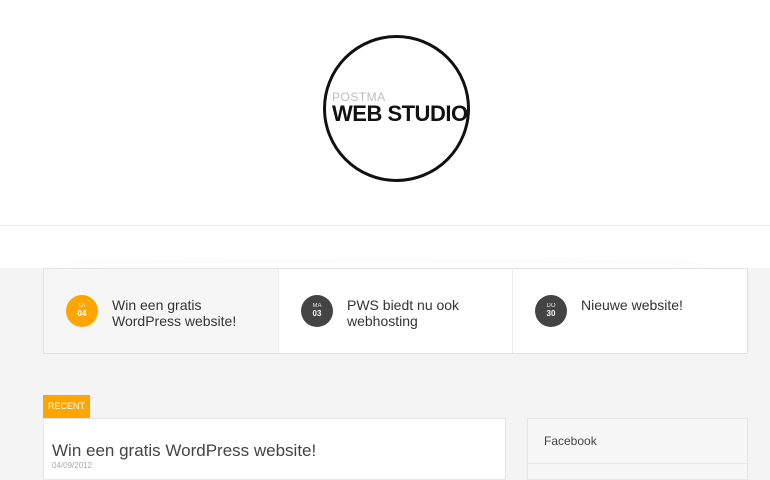 The image size is (770, 480). Describe the element at coordinates (427, 313) in the screenshot. I see `featured-post-title: PWS biedt nu ook webhosting` at that location.